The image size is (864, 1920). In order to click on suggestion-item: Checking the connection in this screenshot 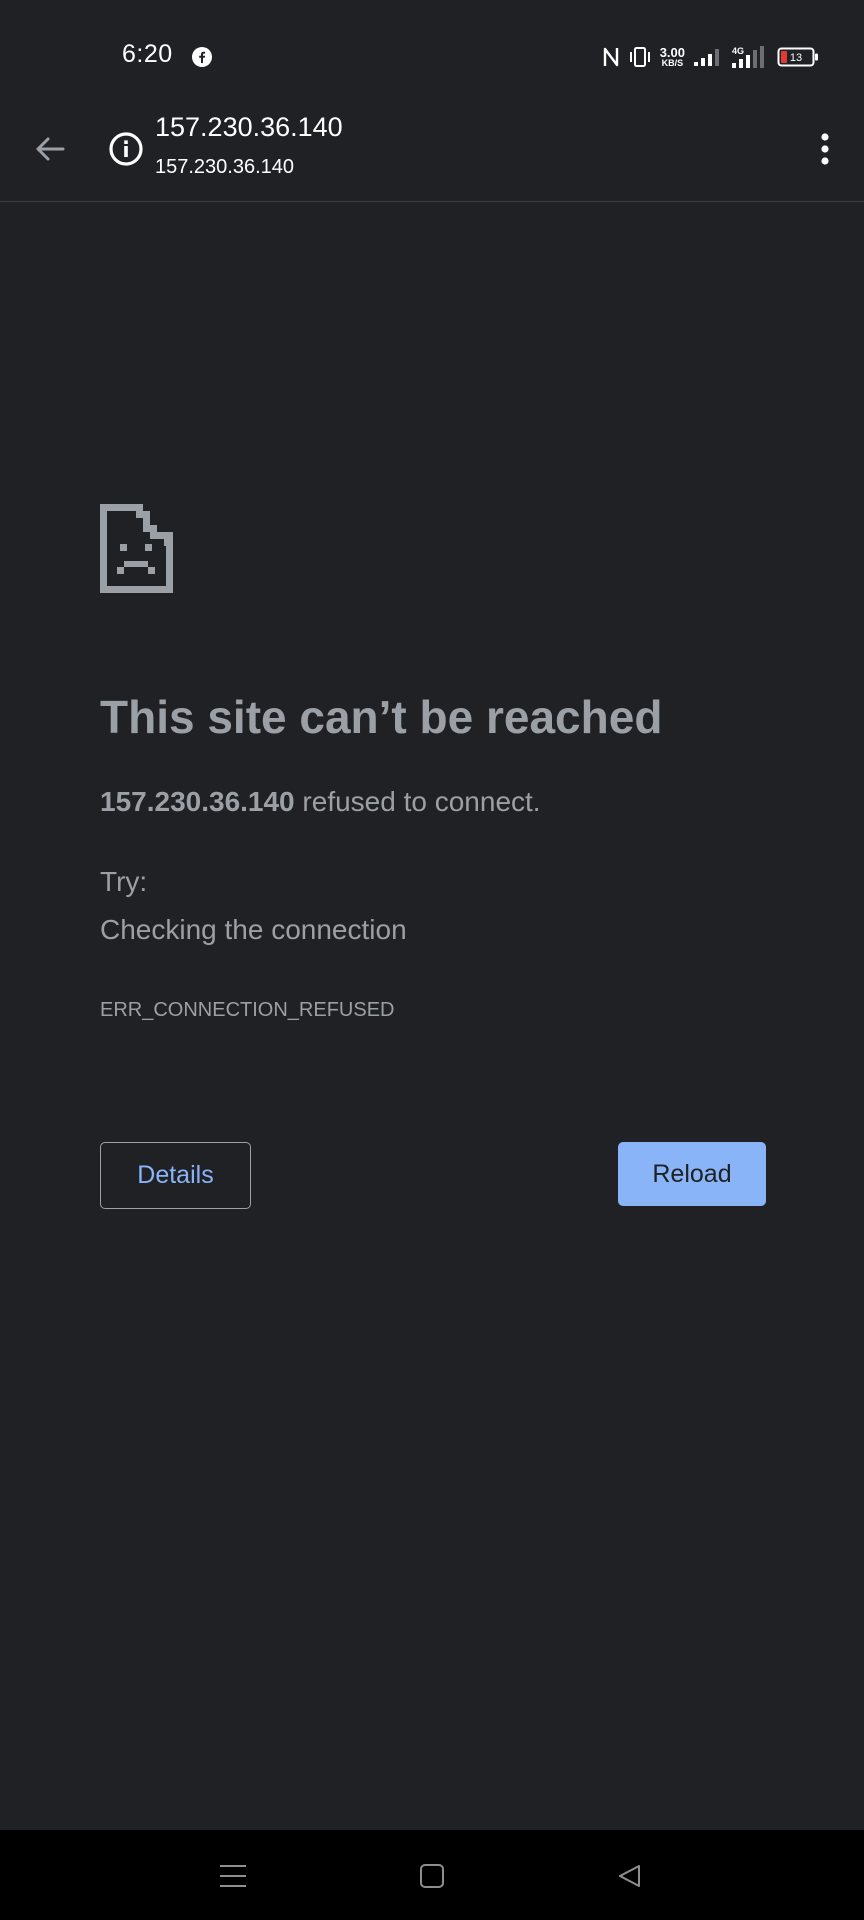, I will do `click(253, 929)`.